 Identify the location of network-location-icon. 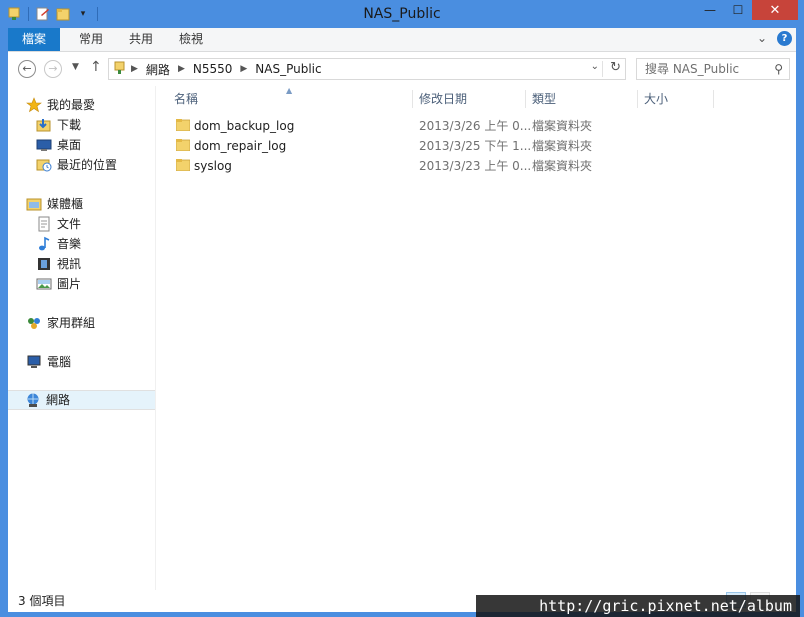
(120, 69).